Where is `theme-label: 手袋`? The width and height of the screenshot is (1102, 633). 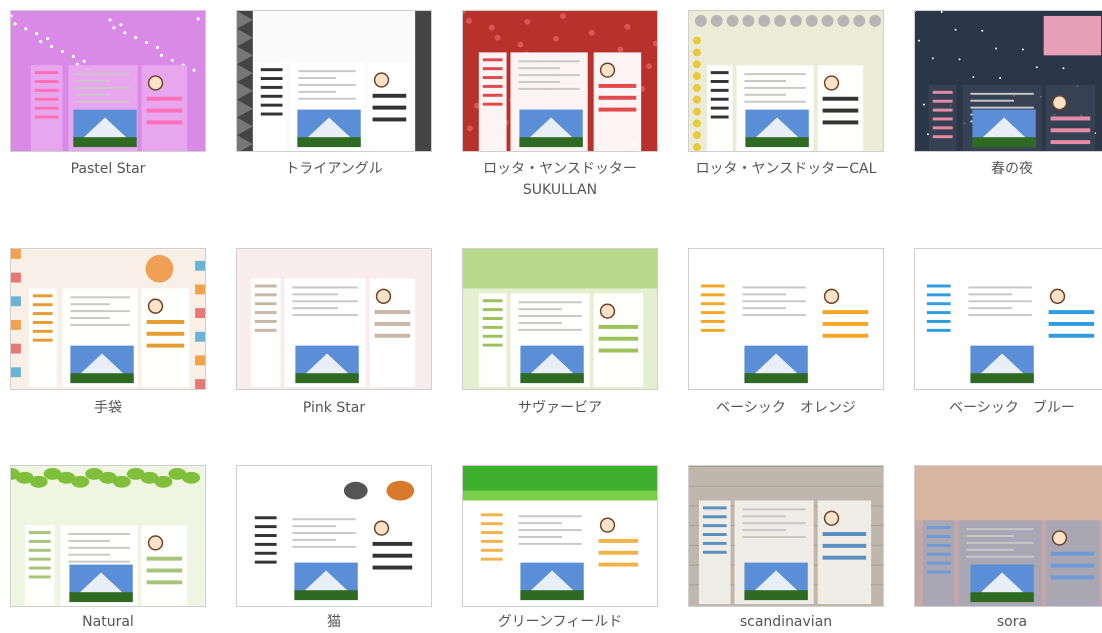 theme-label: 手袋 is located at coordinates (108, 408).